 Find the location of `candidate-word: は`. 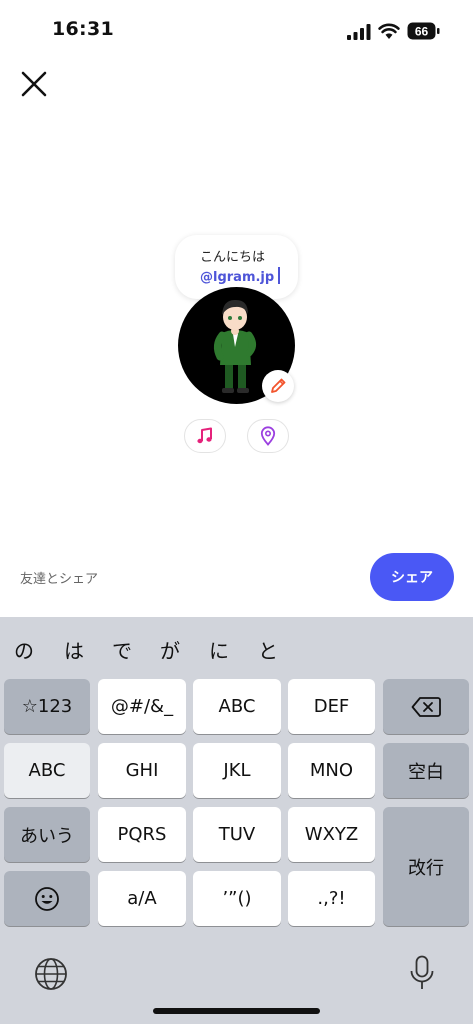

candidate-word: は is located at coordinates (74, 649).